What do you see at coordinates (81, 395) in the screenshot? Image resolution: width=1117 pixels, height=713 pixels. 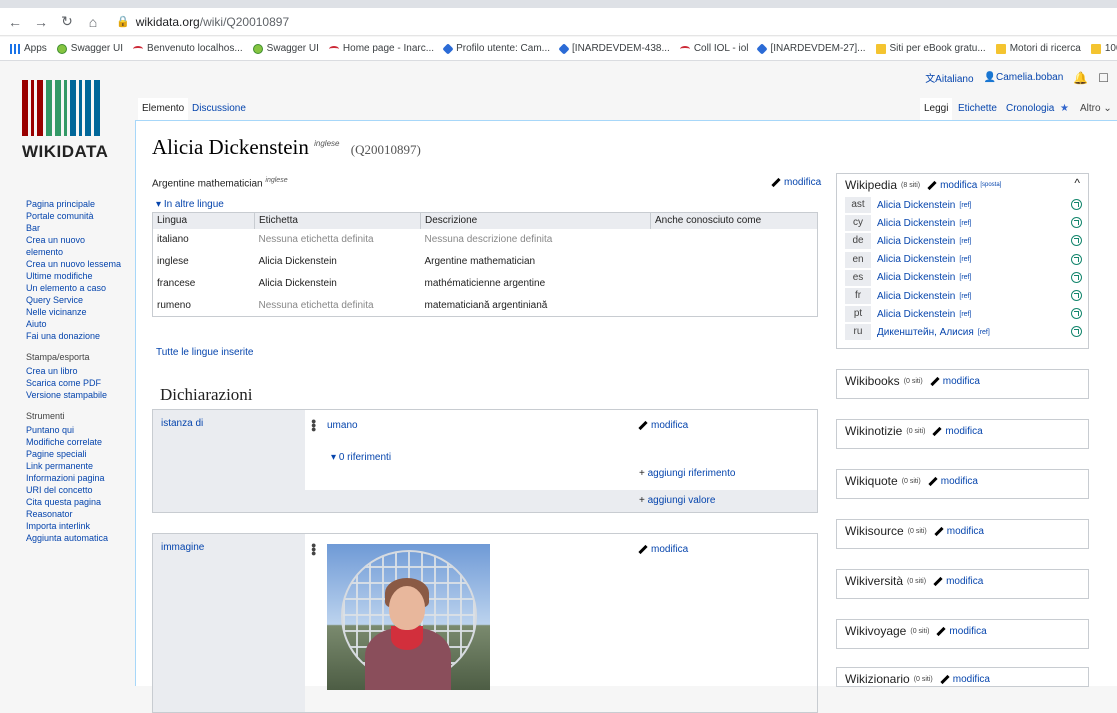 I see `sidebar-print-link: Versione stampabile` at bounding box center [81, 395].